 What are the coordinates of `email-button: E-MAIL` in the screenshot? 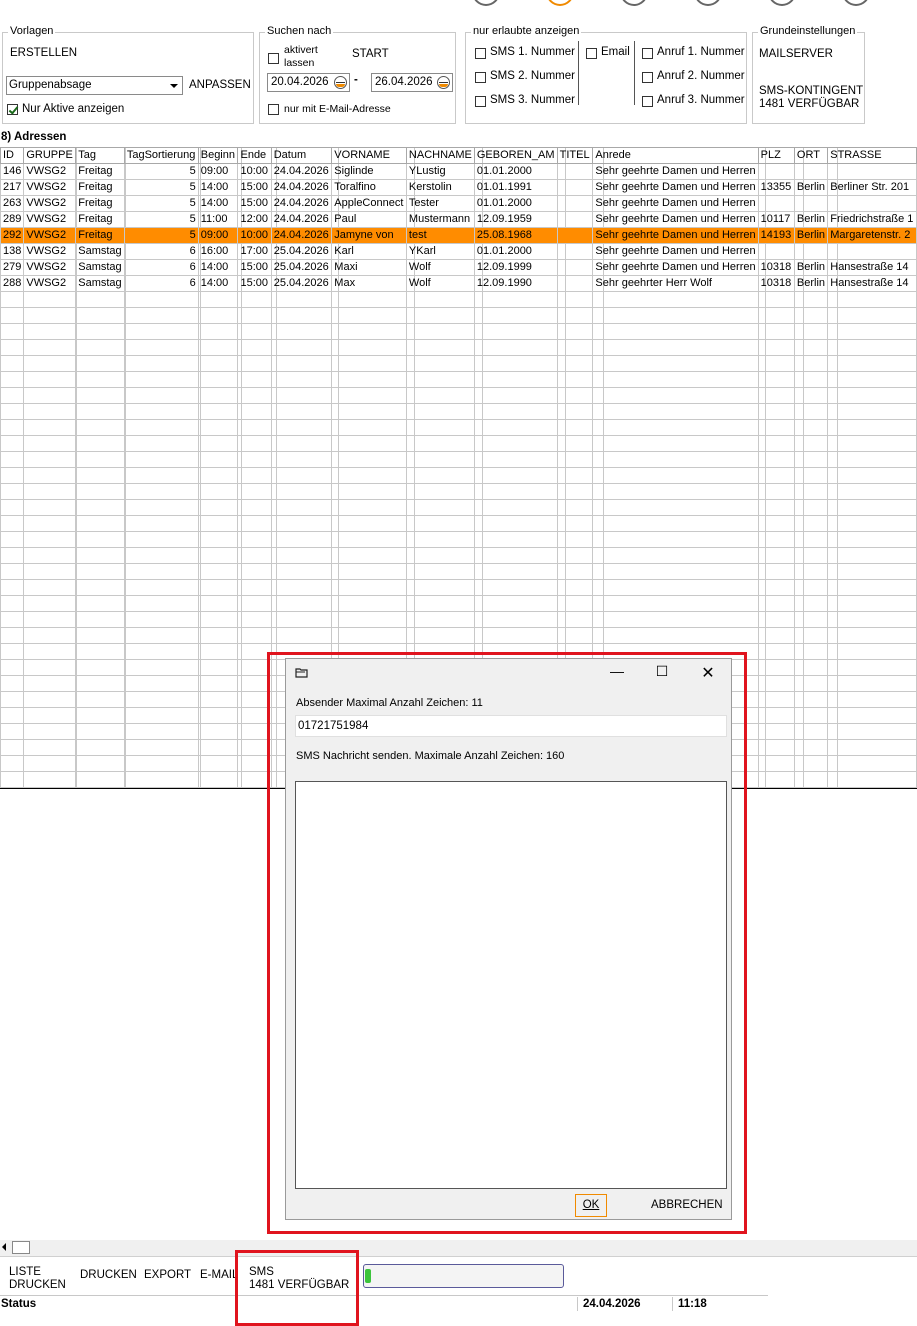 It's located at (219, 1275).